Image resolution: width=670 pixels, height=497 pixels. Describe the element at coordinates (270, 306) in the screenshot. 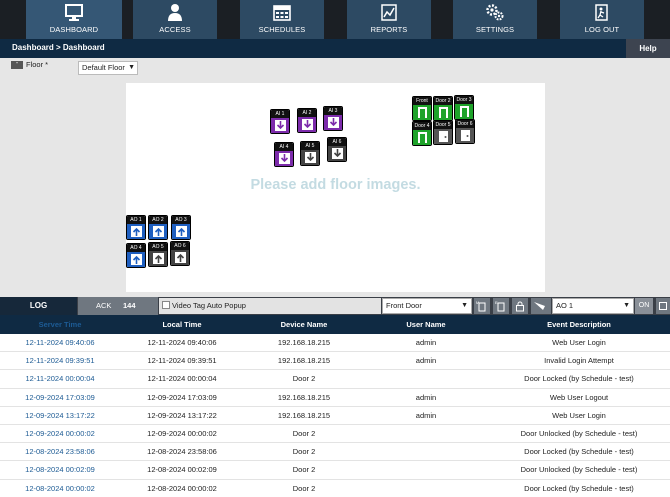

I see `video-tag-popup-toggle: Video Tag Auto Popup` at that location.